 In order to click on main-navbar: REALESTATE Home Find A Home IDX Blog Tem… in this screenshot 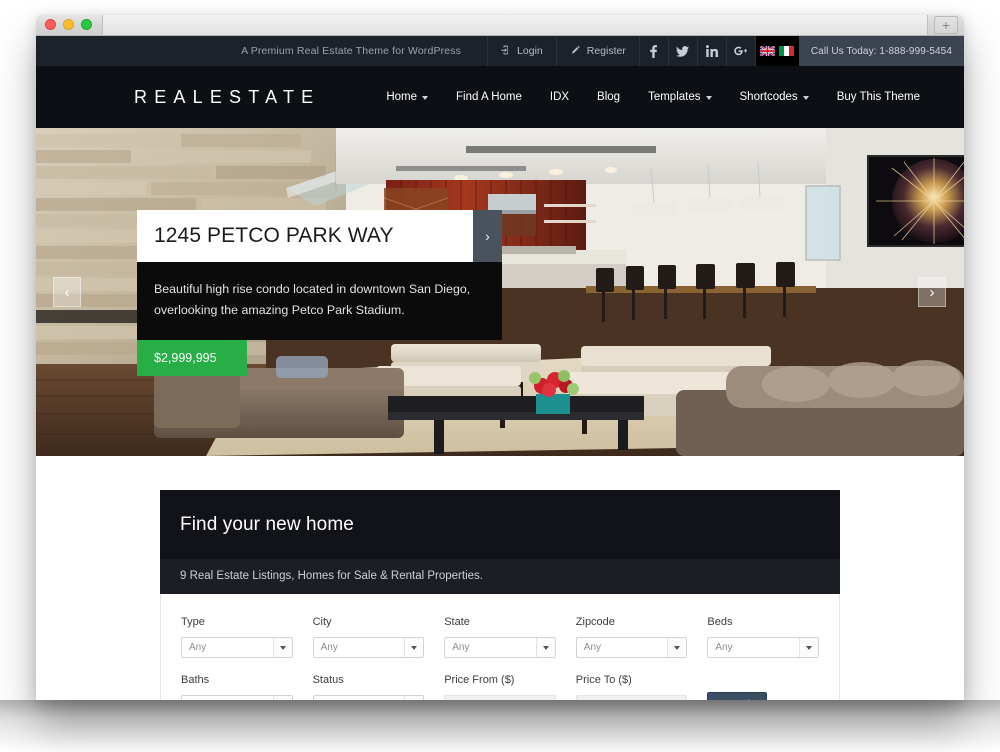, I will do `click(500, 97)`.